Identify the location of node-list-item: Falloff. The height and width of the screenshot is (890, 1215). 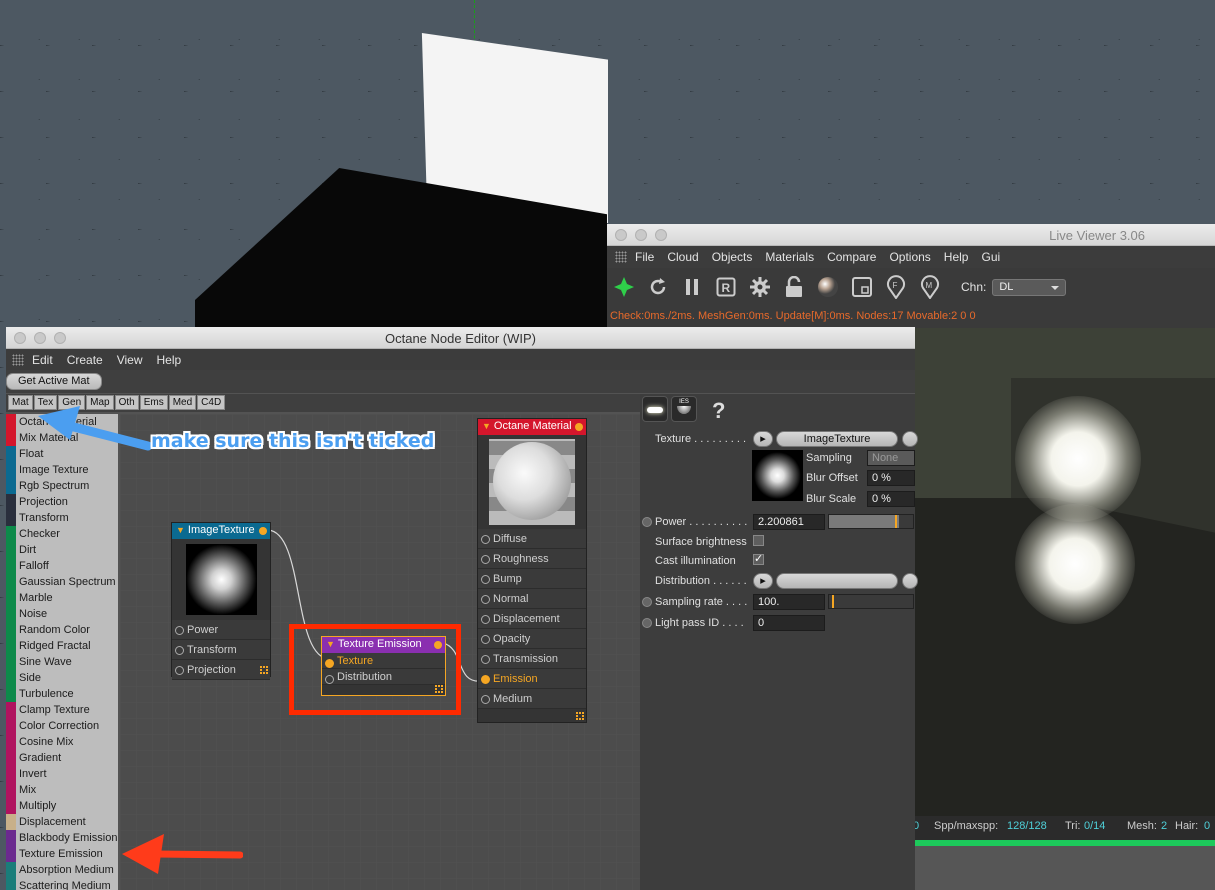
(62, 566).